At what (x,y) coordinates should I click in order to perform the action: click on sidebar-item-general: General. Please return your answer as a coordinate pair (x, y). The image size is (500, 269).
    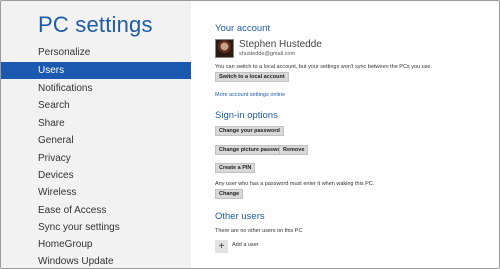
    Looking at the image, I should click on (96, 140).